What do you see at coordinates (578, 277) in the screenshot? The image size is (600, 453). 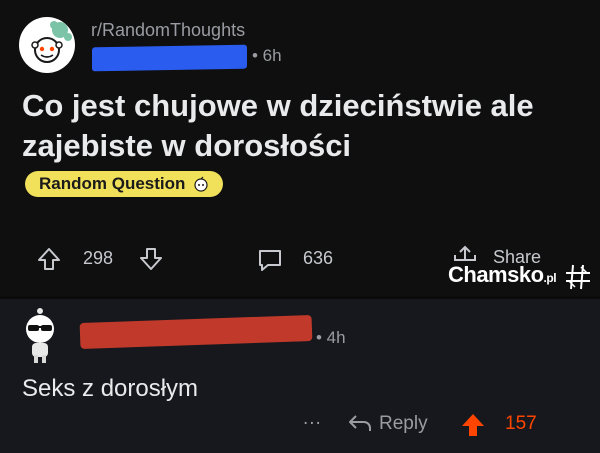 I see `hashtag-icon` at bounding box center [578, 277].